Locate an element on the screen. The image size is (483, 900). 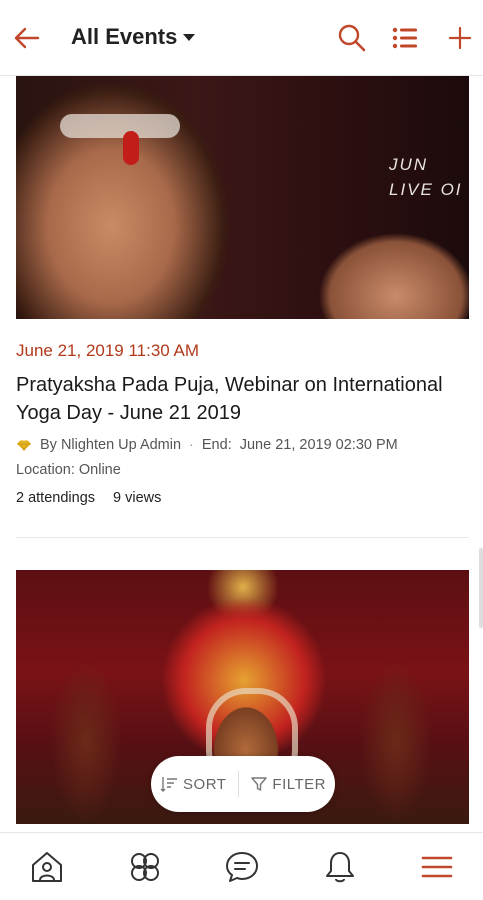
messages-icon is located at coordinates (242, 867).